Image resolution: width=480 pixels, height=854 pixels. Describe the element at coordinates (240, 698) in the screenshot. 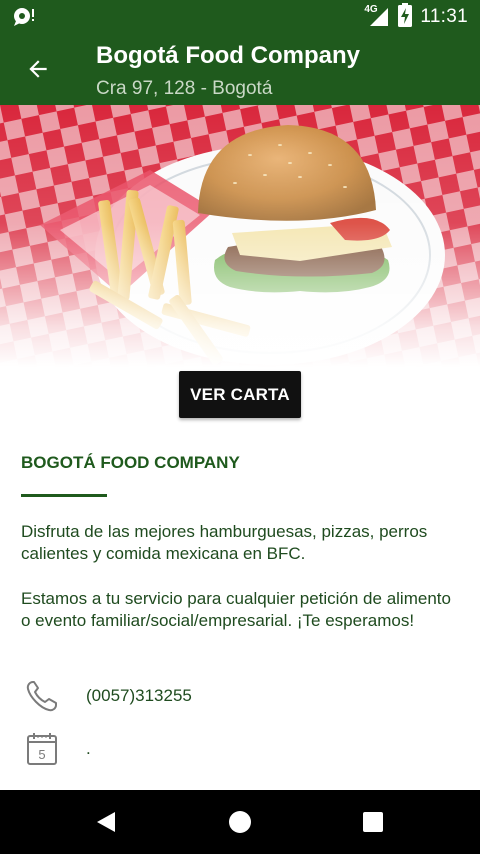

I see `phone-row: (0057)313255` at that location.